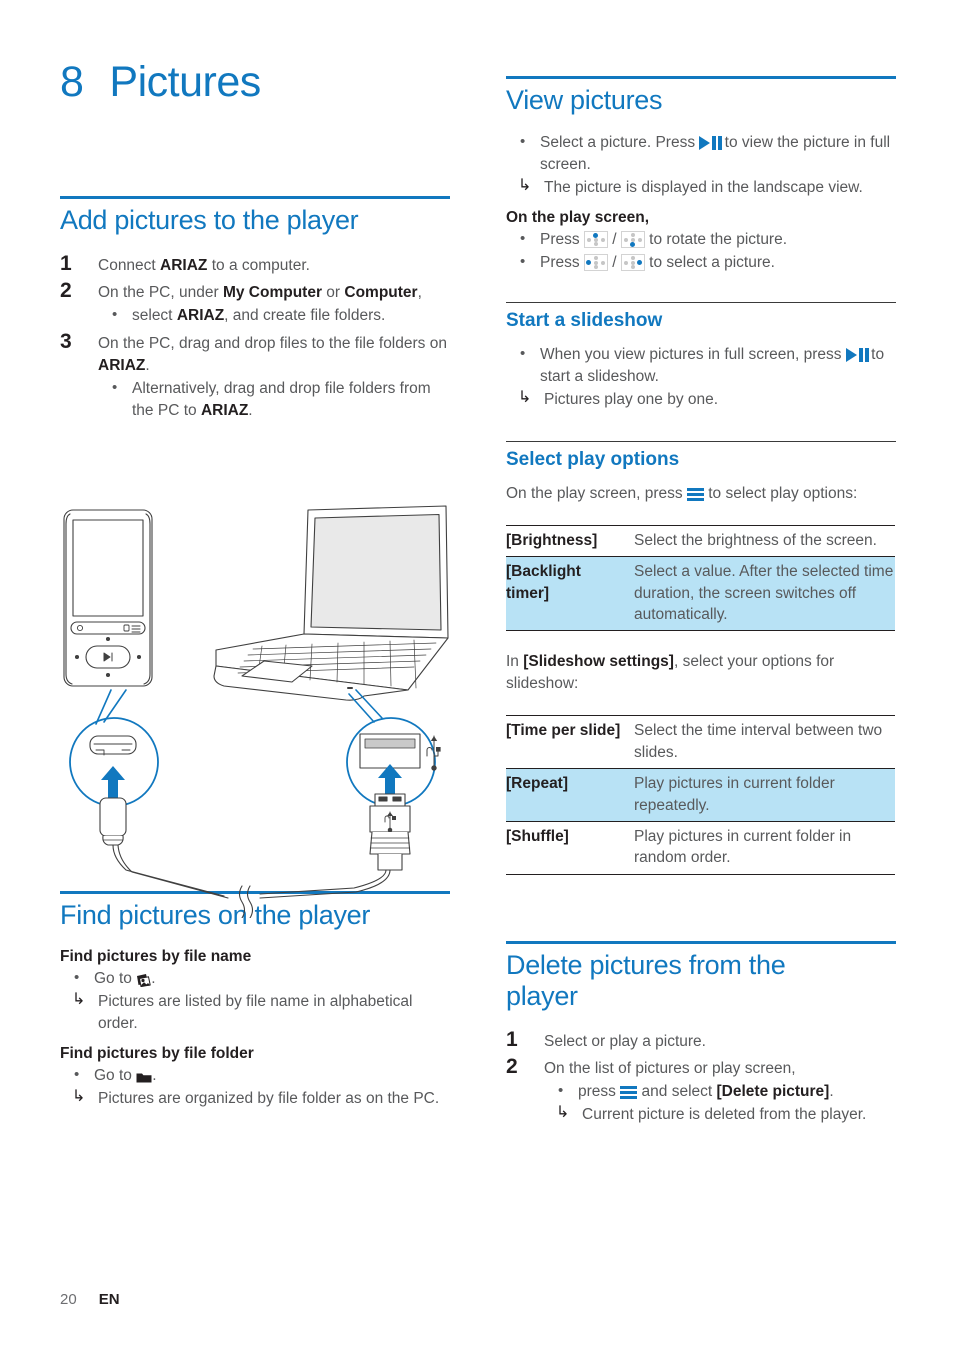 Image resolution: width=954 pixels, height=1350 pixels. Describe the element at coordinates (595, 263) in the screenshot. I see `nav-left-icon` at that location.